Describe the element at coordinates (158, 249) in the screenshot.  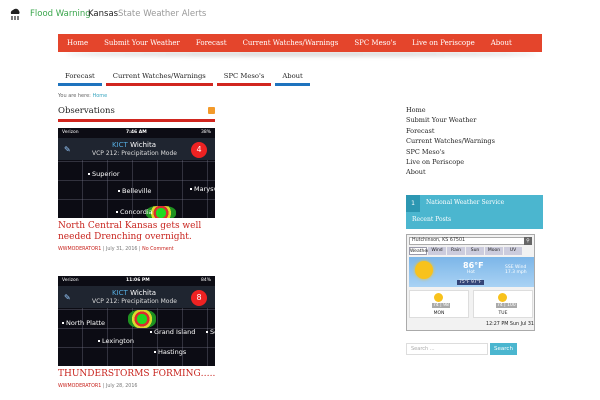
I see `post-comments-link: No Comment` at that location.